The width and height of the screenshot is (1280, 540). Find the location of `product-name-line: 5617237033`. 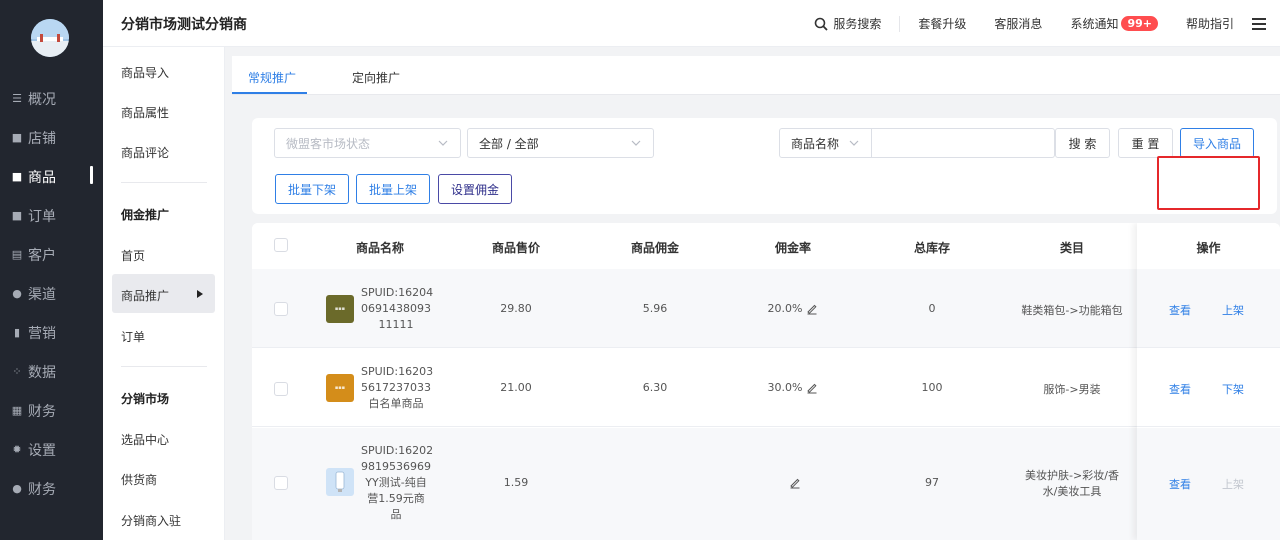

product-name-line: 5617237033 is located at coordinates (396, 387).